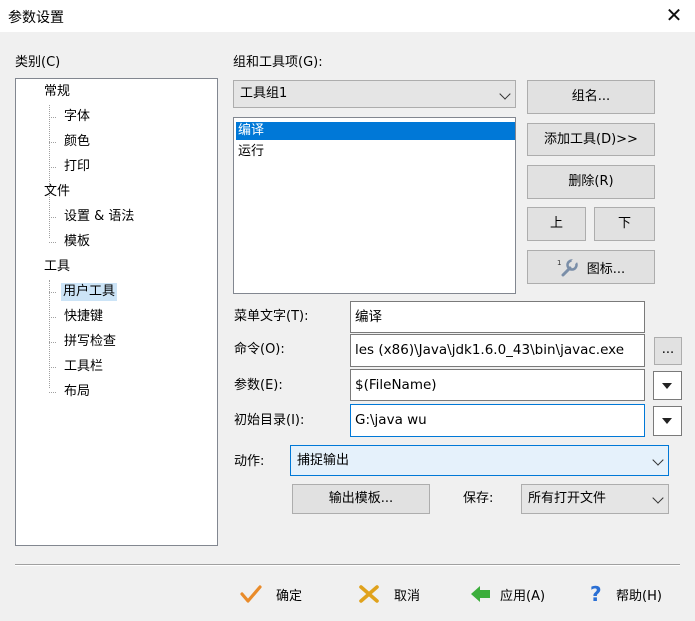 The image size is (695, 621). What do you see at coordinates (99, 217) in the screenshot?
I see `tree-item-settings-syntax: 设置 & 语法` at bounding box center [99, 217].